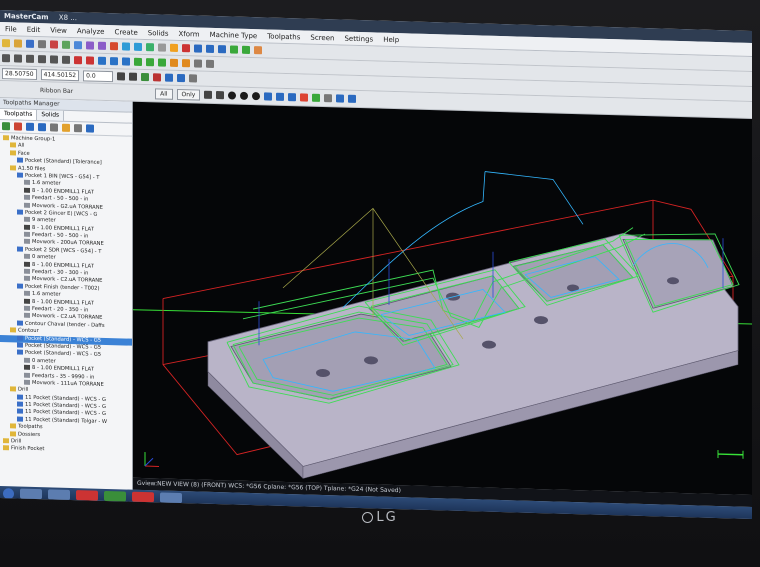  I want to click on top-view-icon, so click(198, 48).